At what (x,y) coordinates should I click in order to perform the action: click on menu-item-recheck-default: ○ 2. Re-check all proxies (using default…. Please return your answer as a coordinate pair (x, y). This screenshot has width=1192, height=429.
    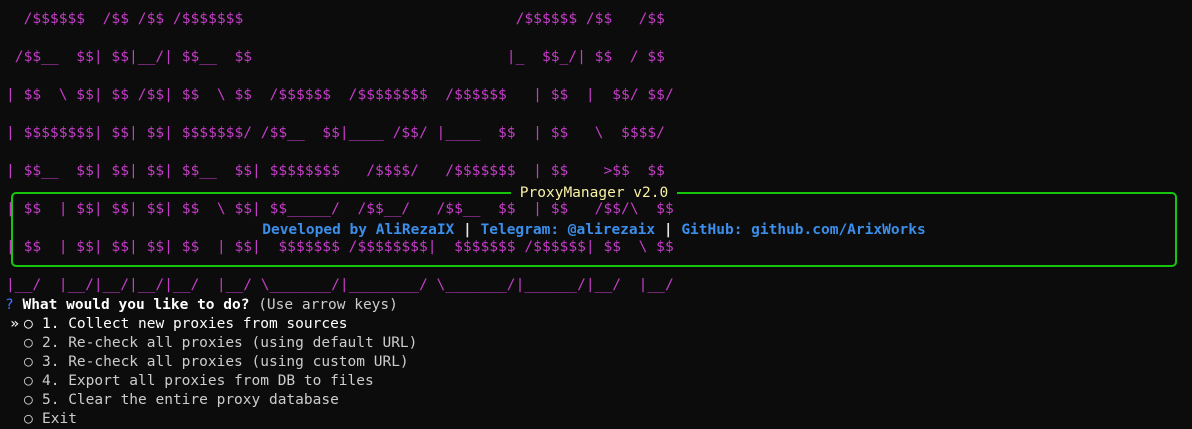
    Looking at the image, I should click on (211, 343).